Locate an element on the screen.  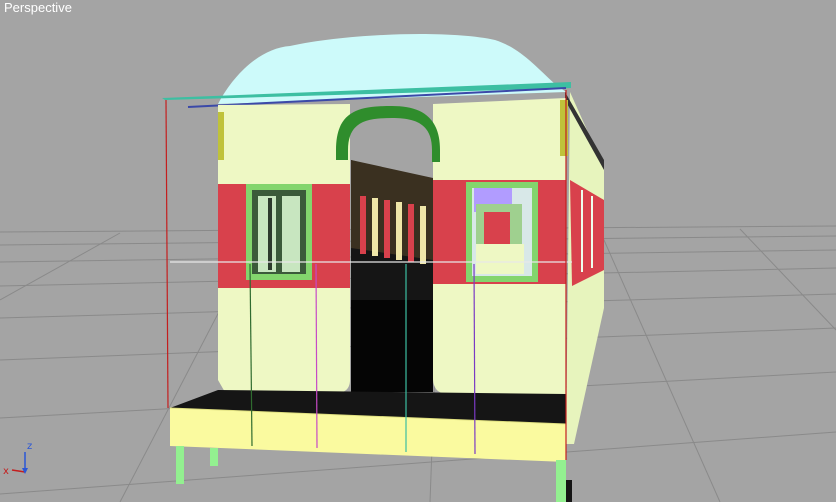
front-wall-left is located at coordinates (284, 249).